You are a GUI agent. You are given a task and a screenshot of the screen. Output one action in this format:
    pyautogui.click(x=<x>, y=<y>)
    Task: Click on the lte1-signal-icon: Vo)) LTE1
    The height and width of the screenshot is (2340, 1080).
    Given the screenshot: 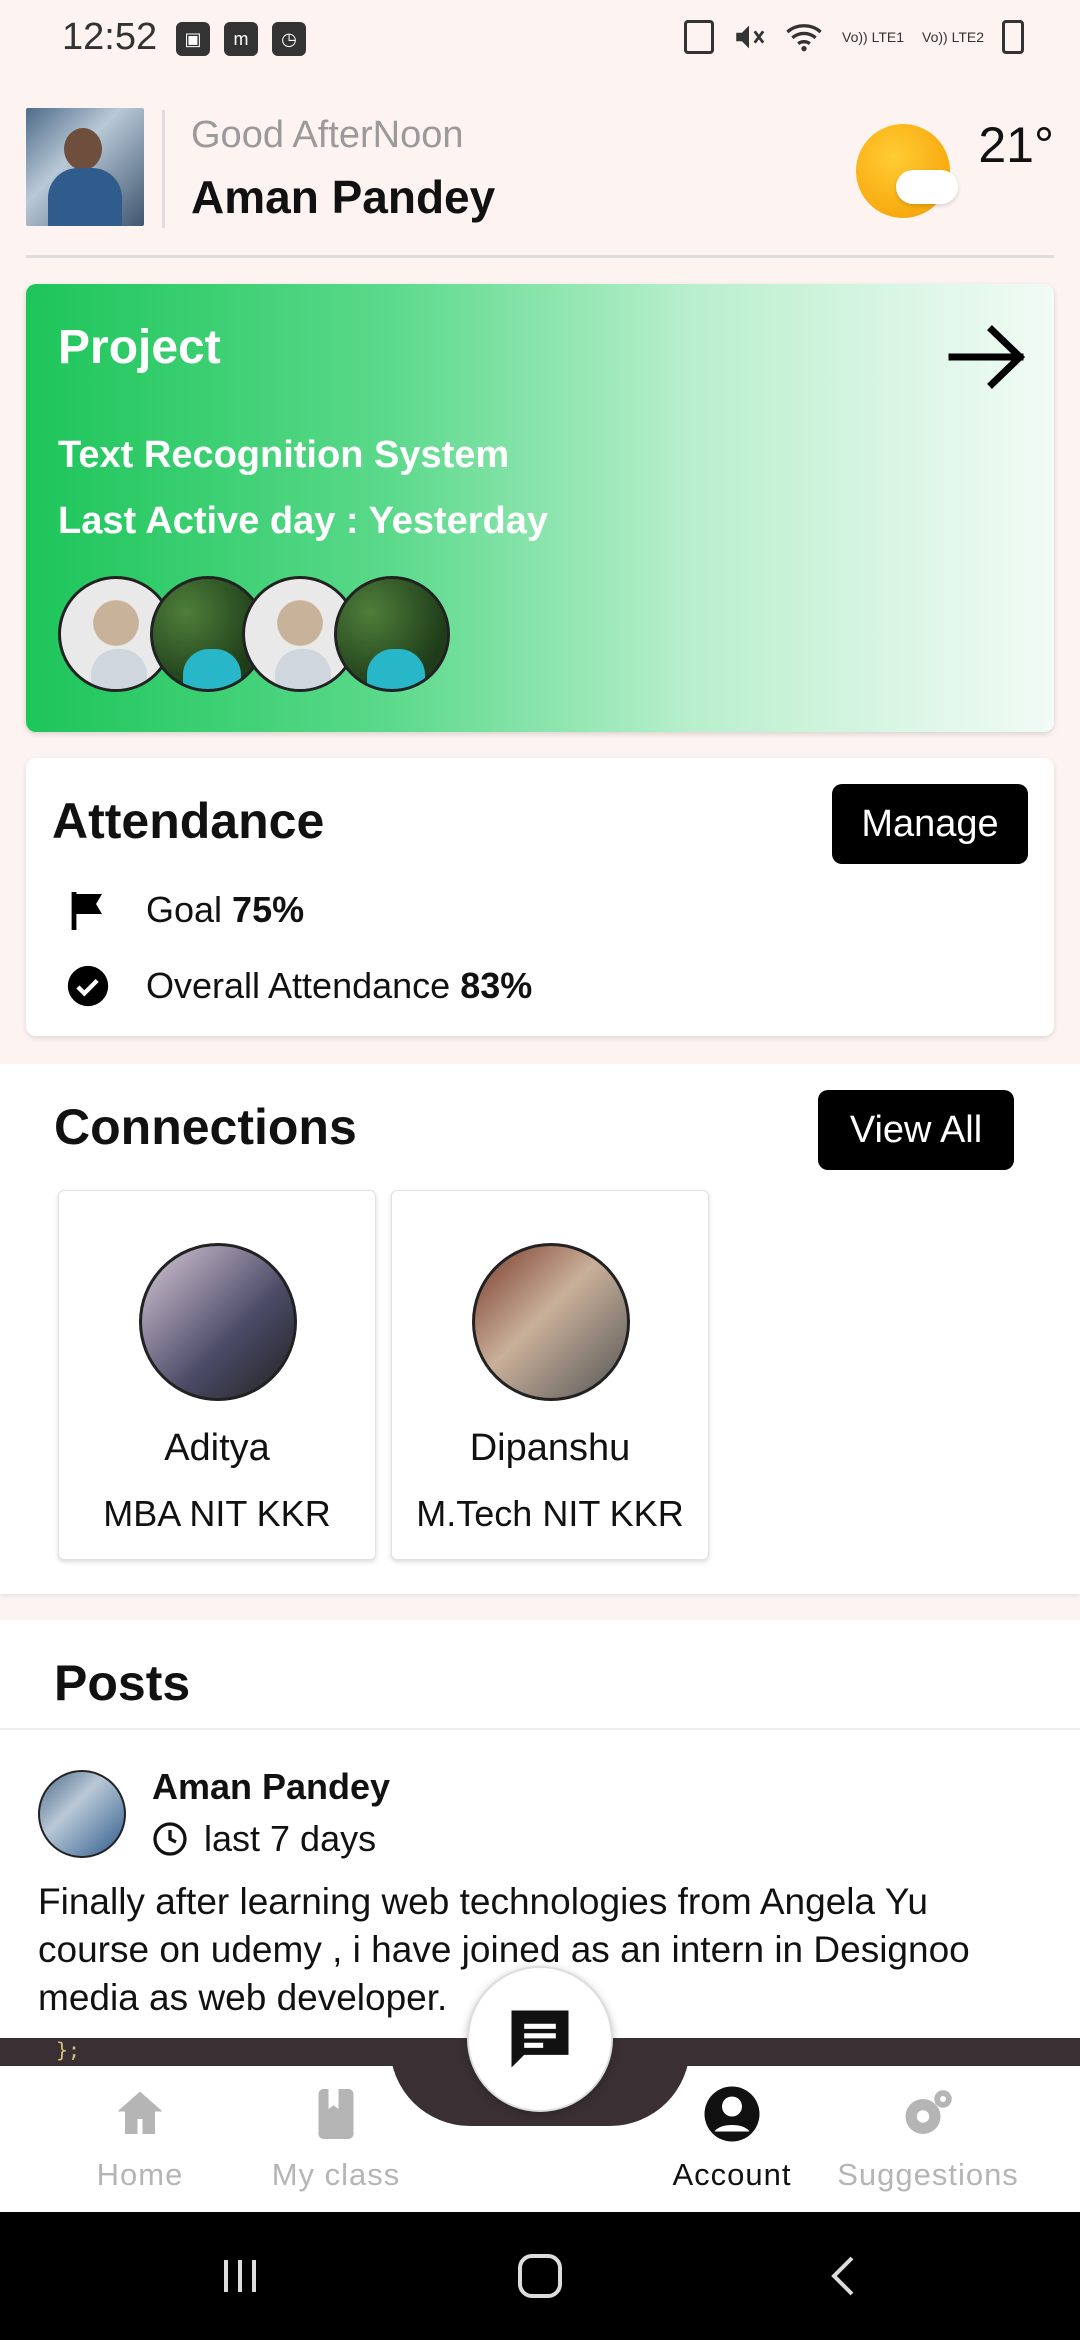 What is the action you would take?
    pyautogui.click(x=873, y=37)
    